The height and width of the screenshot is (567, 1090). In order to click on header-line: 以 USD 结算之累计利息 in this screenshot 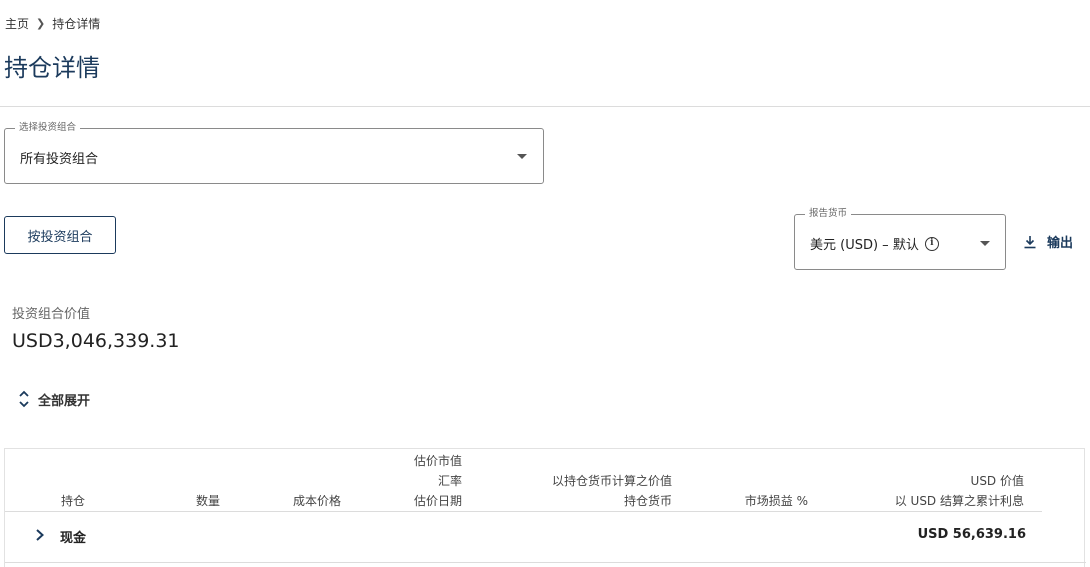, I will do `click(959, 501)`.